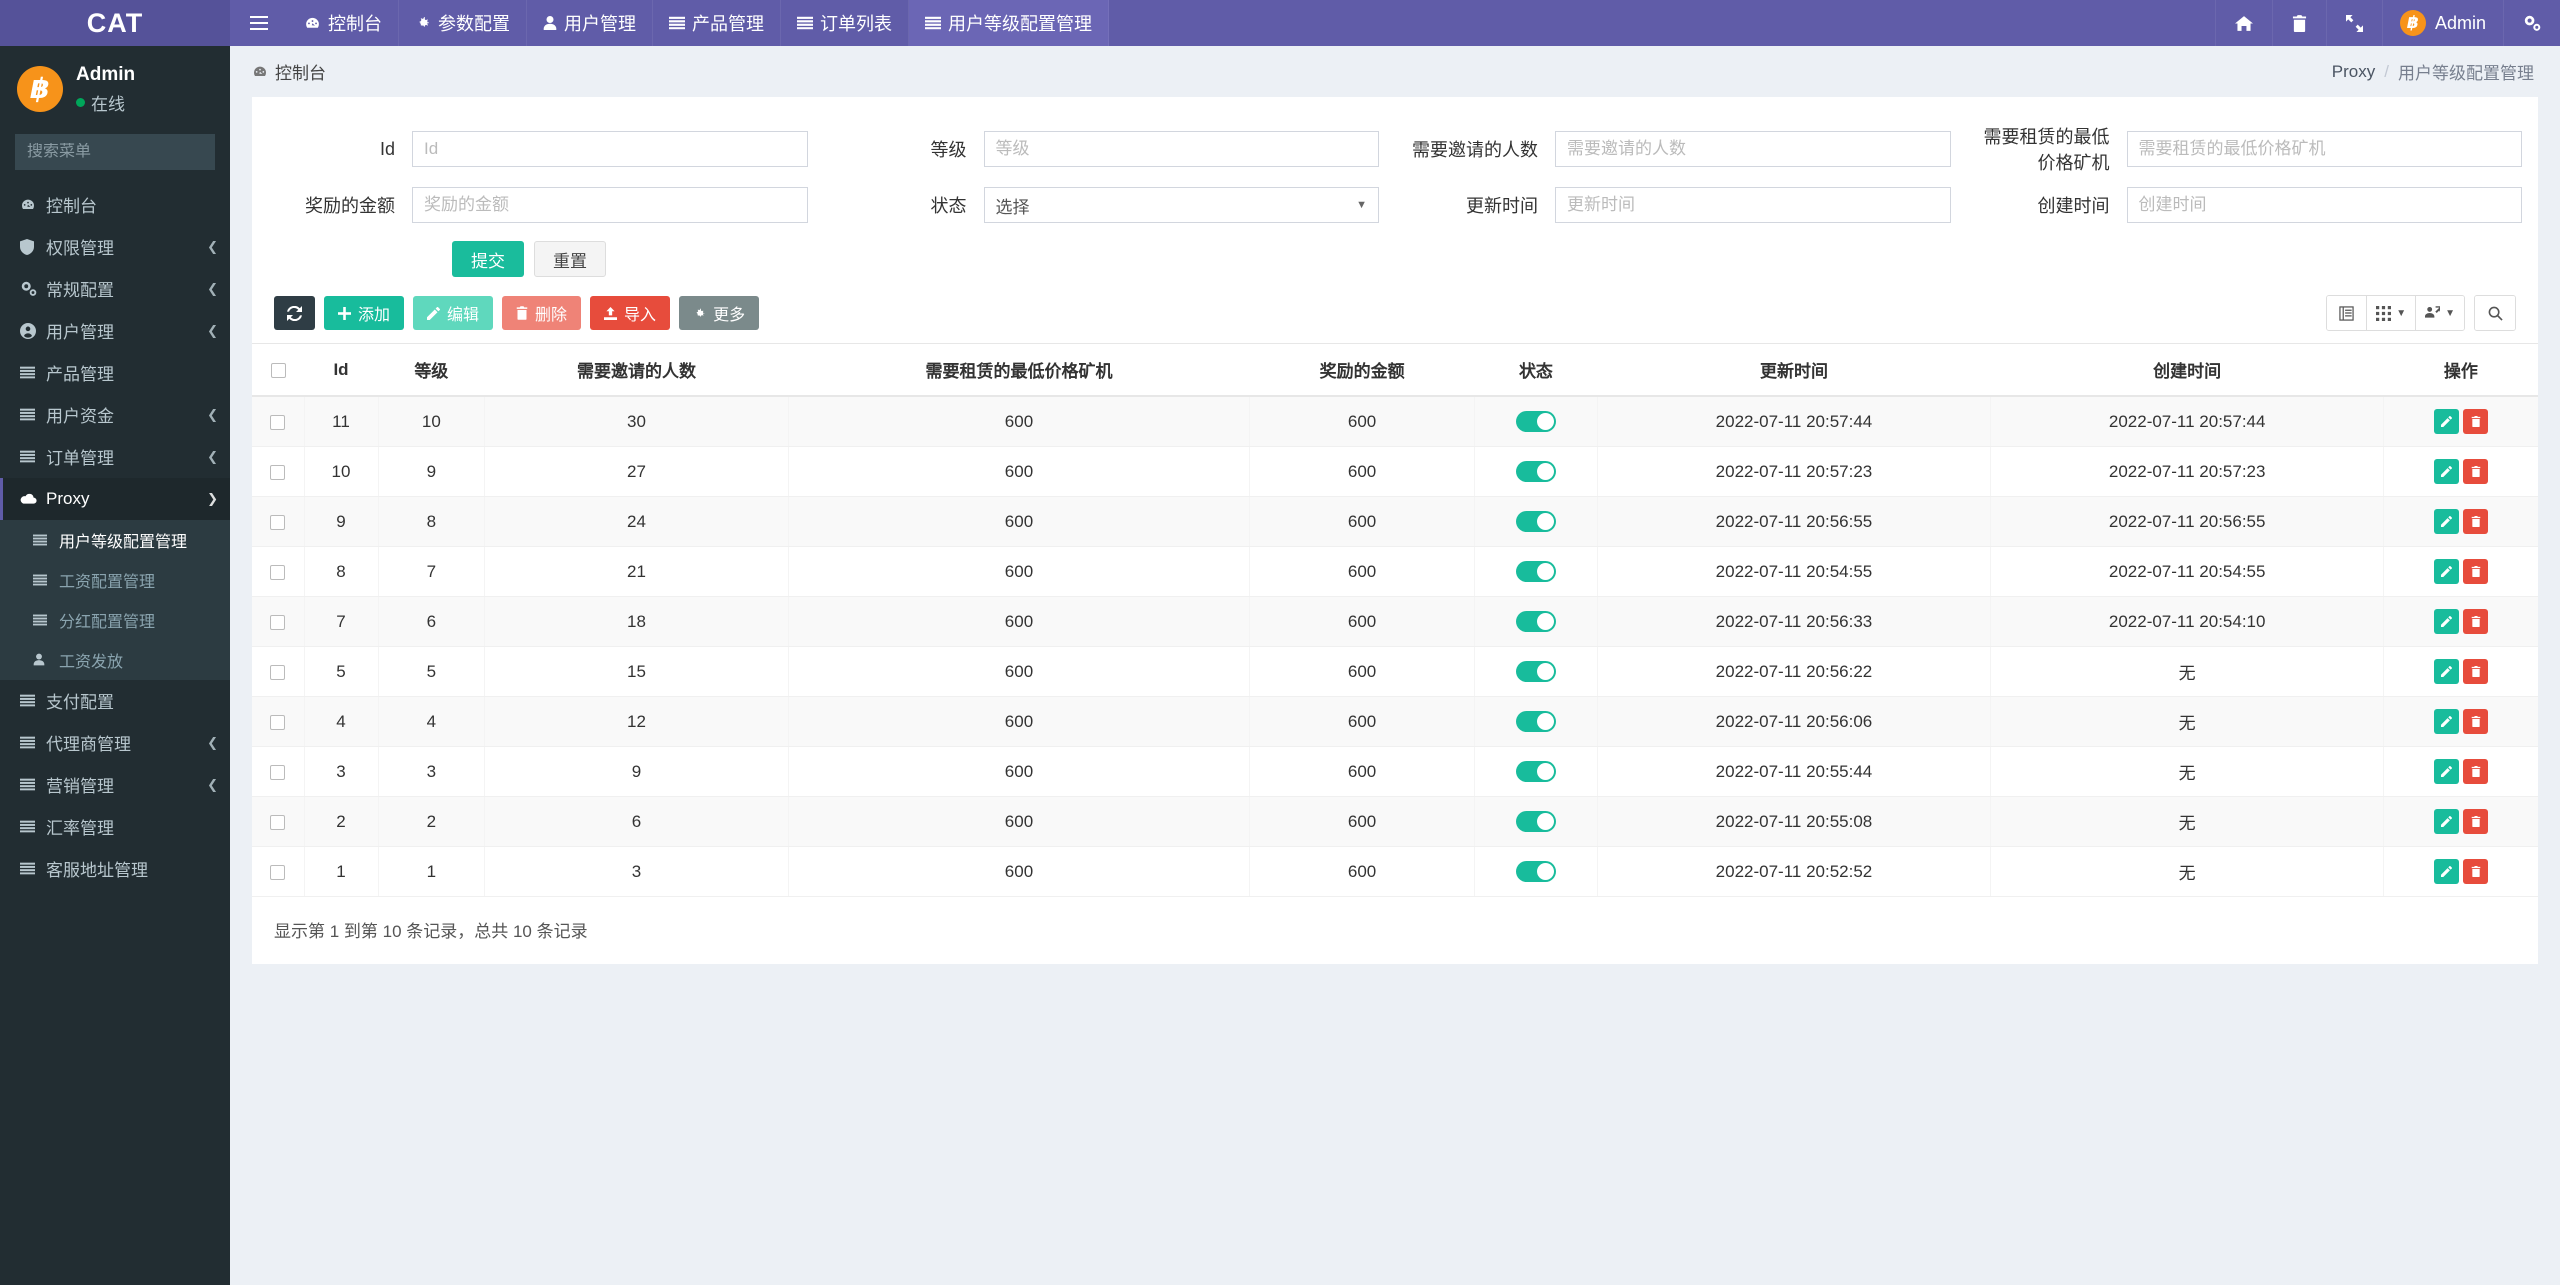 The image size is (2560, 1285). Describe the element at coordinates (115, 827) in the screenshot. I see `sidebar-item-exchange-rate: 汇率管理` at that location.